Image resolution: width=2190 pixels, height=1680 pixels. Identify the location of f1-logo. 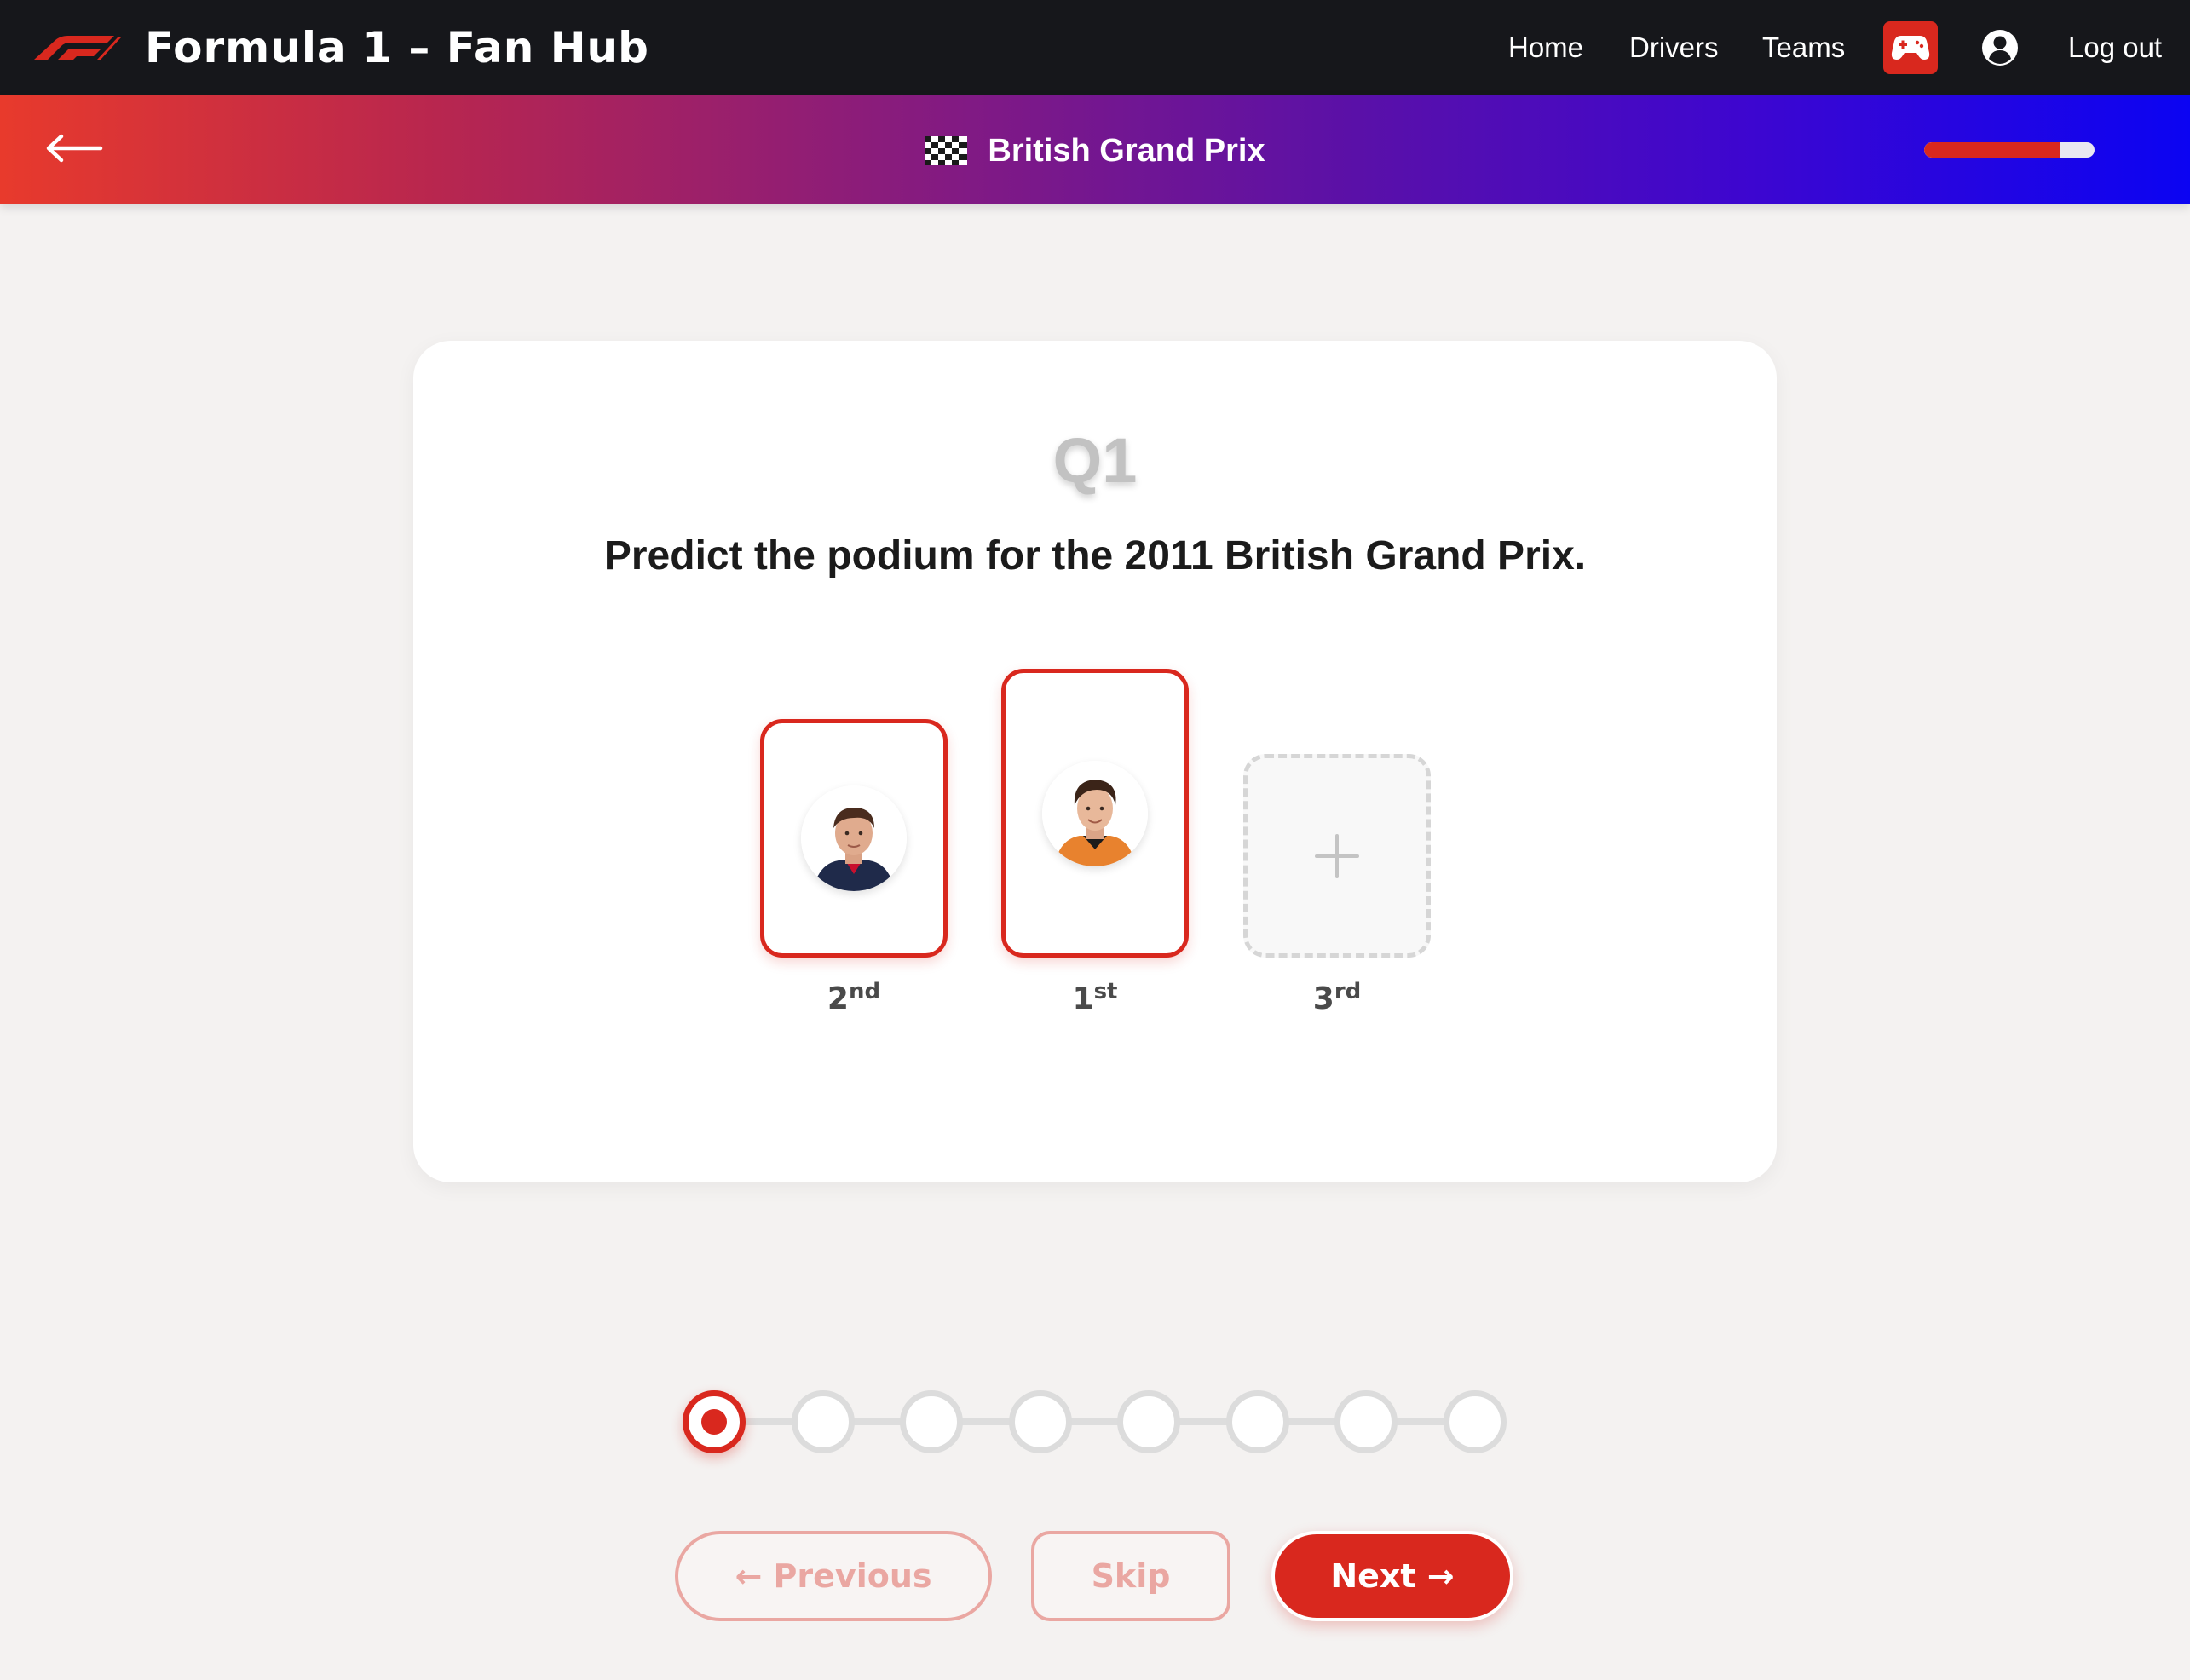
(75, 48).